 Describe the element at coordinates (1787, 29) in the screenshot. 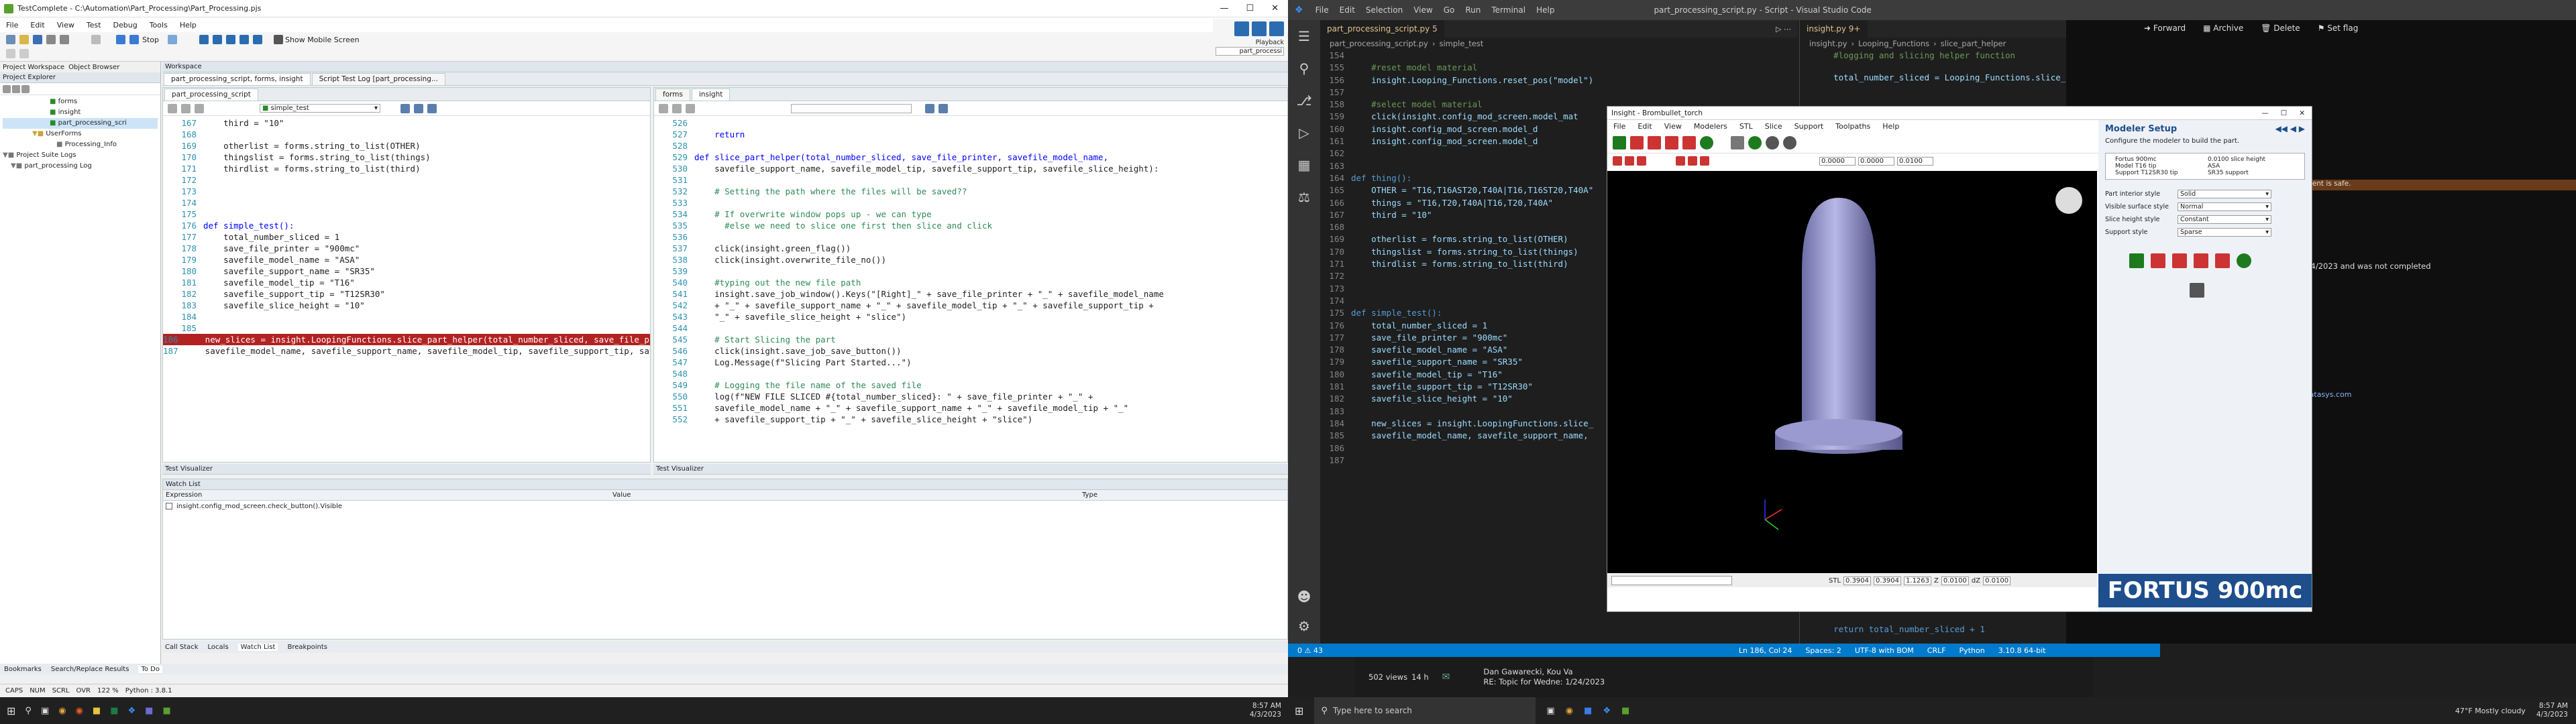

I see `run-python-icon: ▷ ⋯` at that location.